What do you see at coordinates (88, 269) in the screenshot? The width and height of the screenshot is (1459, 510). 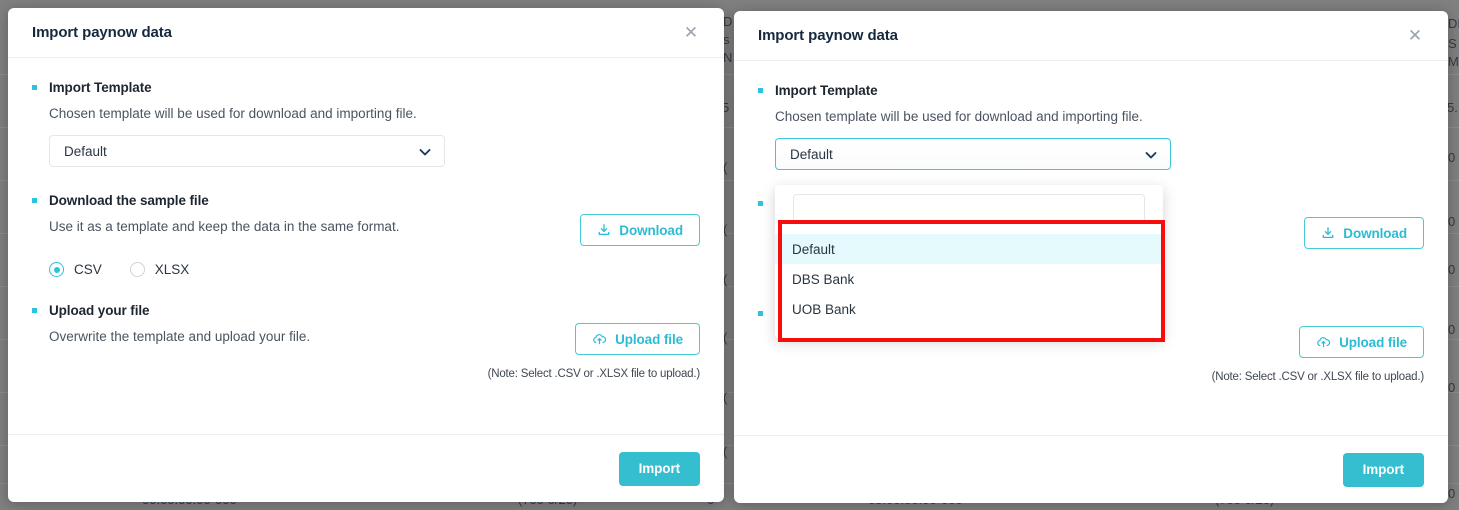 I see `radio-csv-label: CSV` at bounding box center [88, 269].